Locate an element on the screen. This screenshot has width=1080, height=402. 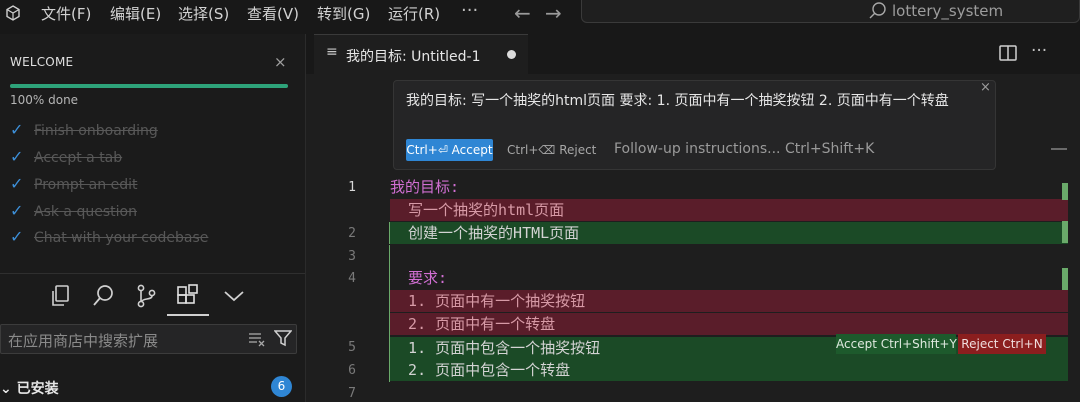
divider is located at coordinates (152, 273).